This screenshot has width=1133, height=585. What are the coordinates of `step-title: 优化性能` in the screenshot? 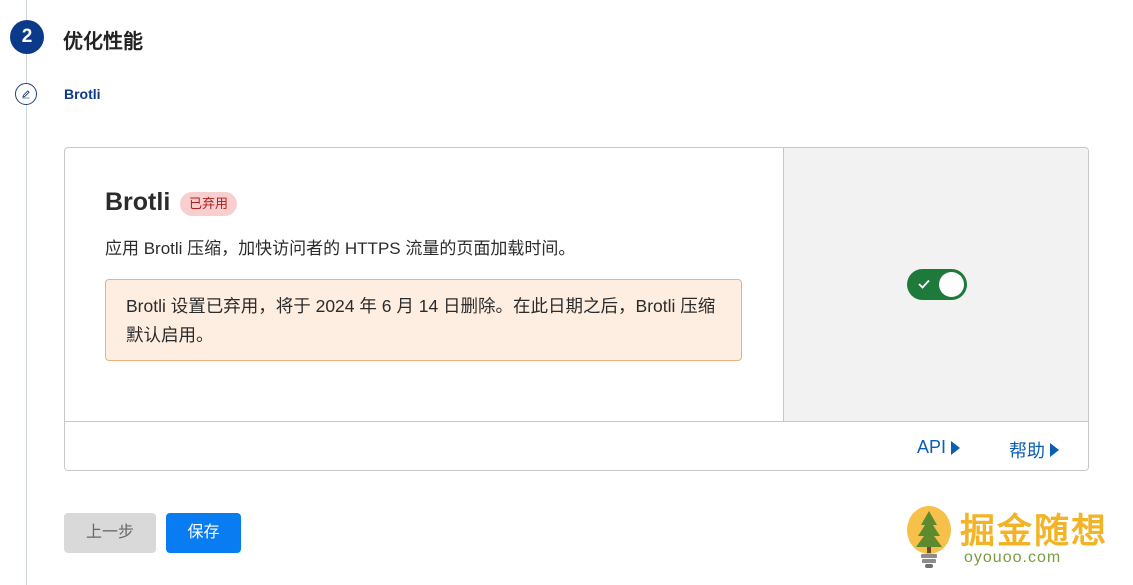 It's located at (103, 42).